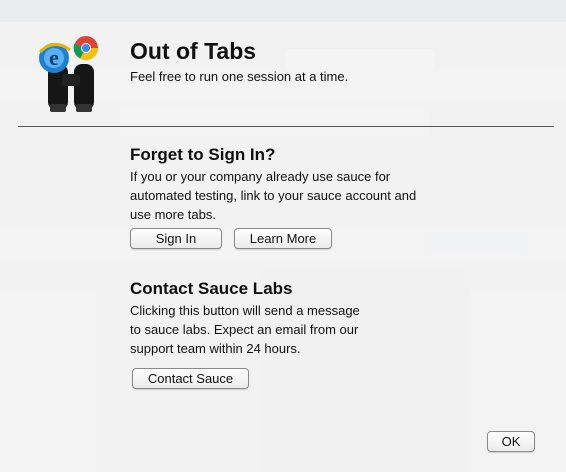 This screenshot has width=566, height=472. What do you see at coordinates (203, 154) in the screenshot?
I see `sign-in-heading: Forget to Sign In?` at bounding box center [203, 154].